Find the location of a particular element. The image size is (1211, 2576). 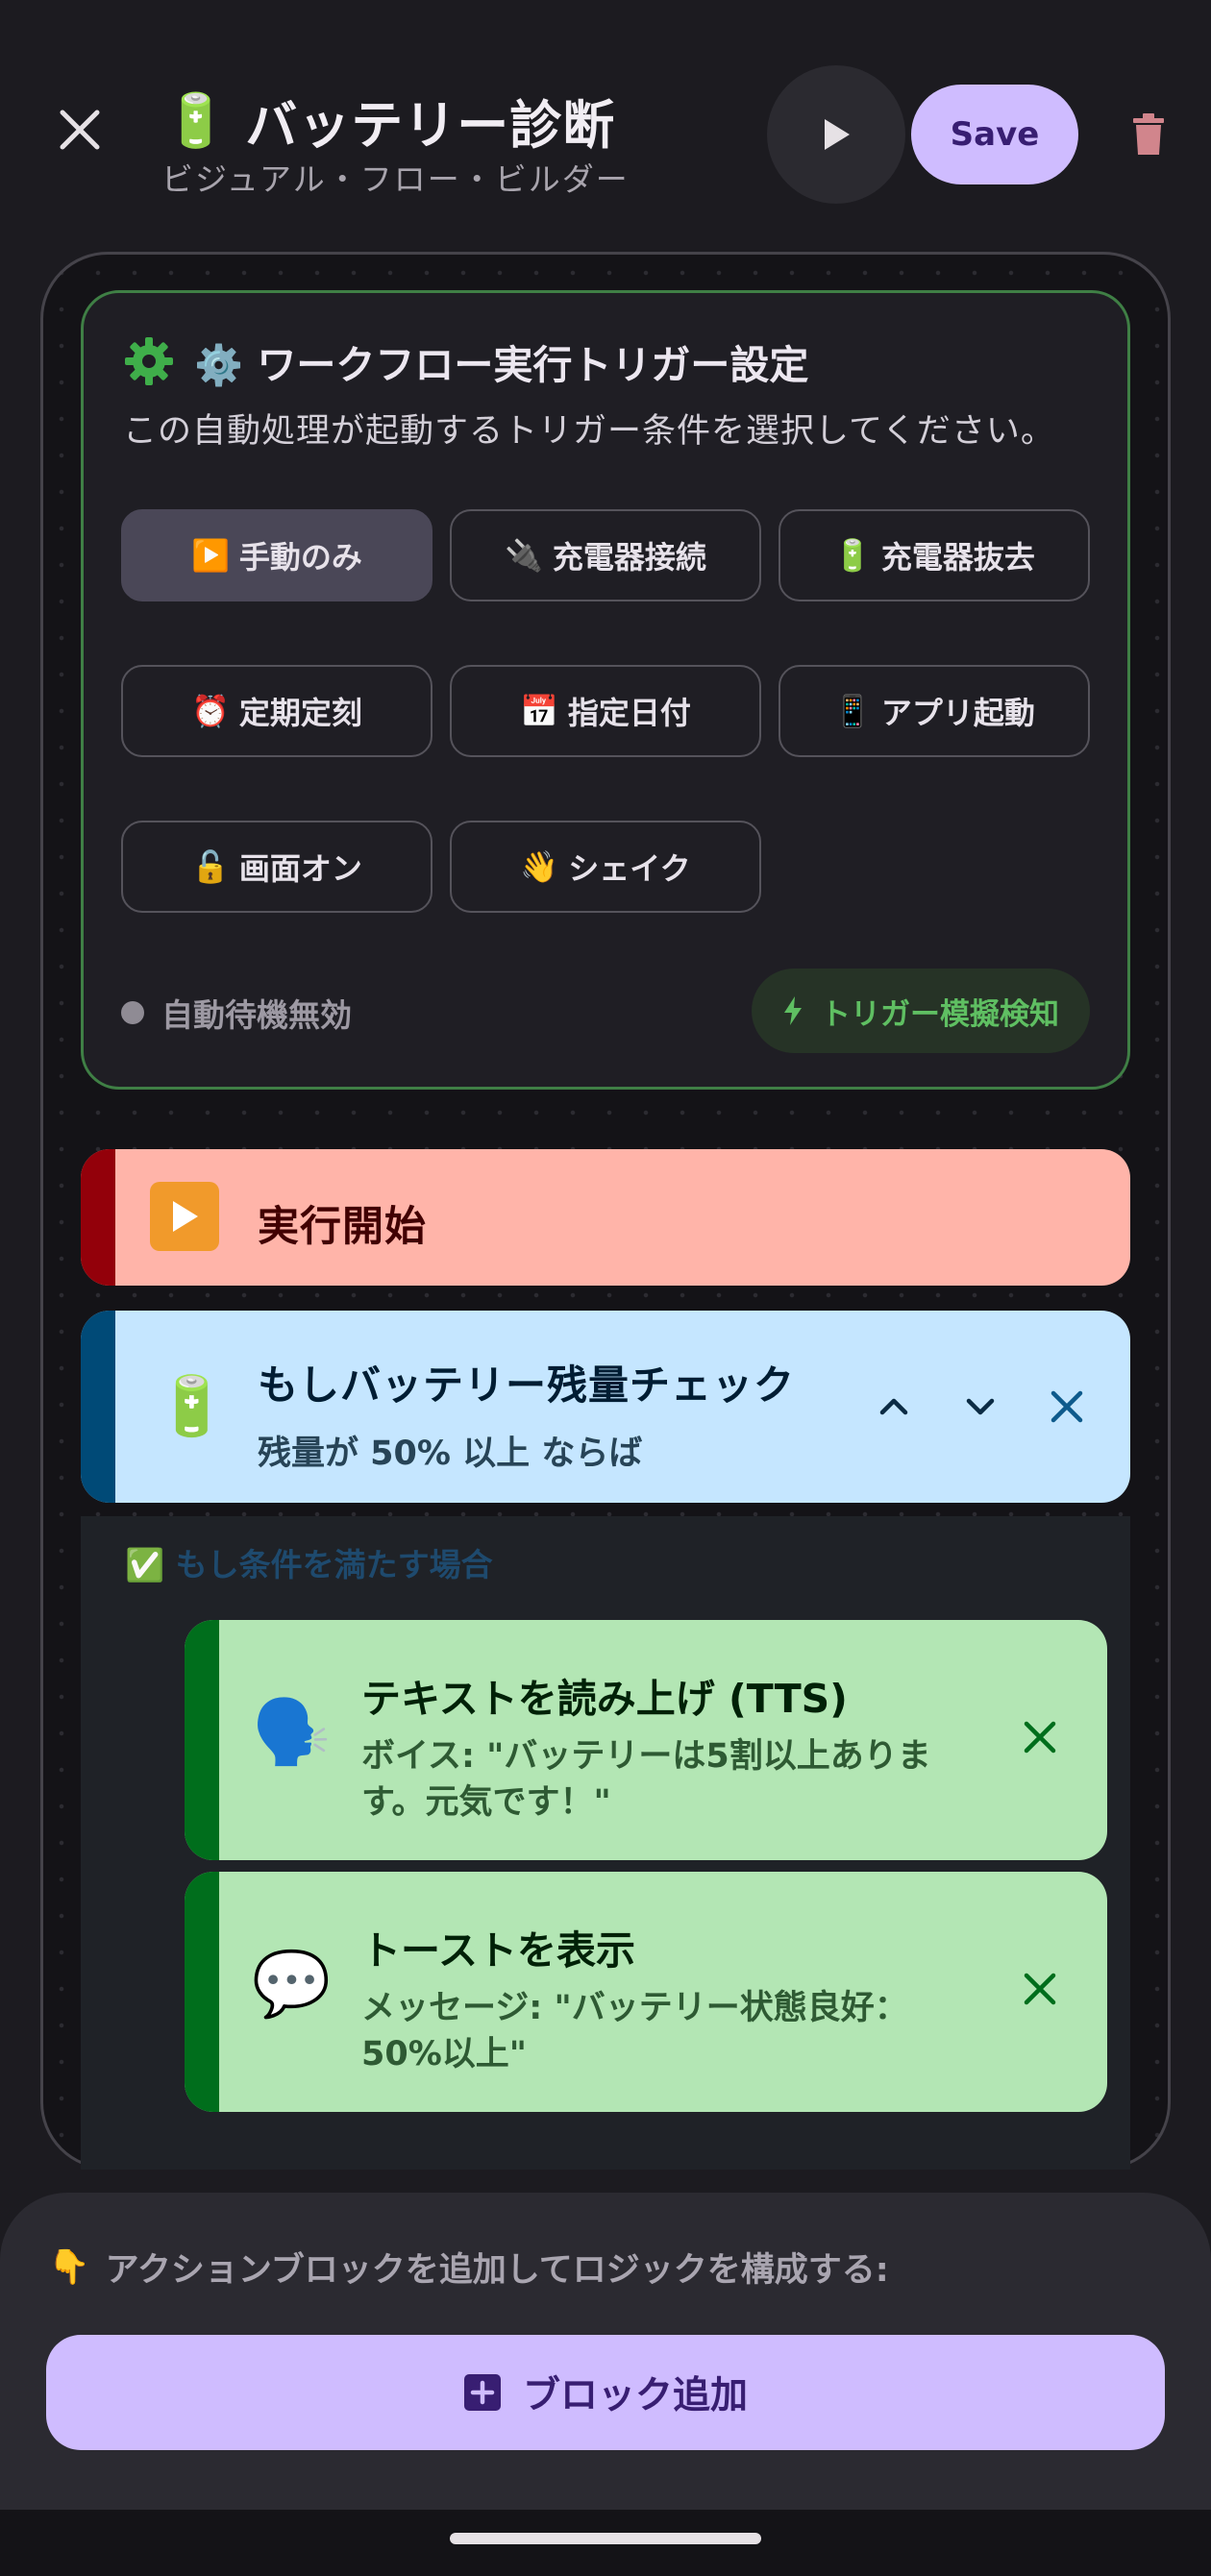

run-button is located at coordinates (836, 134).